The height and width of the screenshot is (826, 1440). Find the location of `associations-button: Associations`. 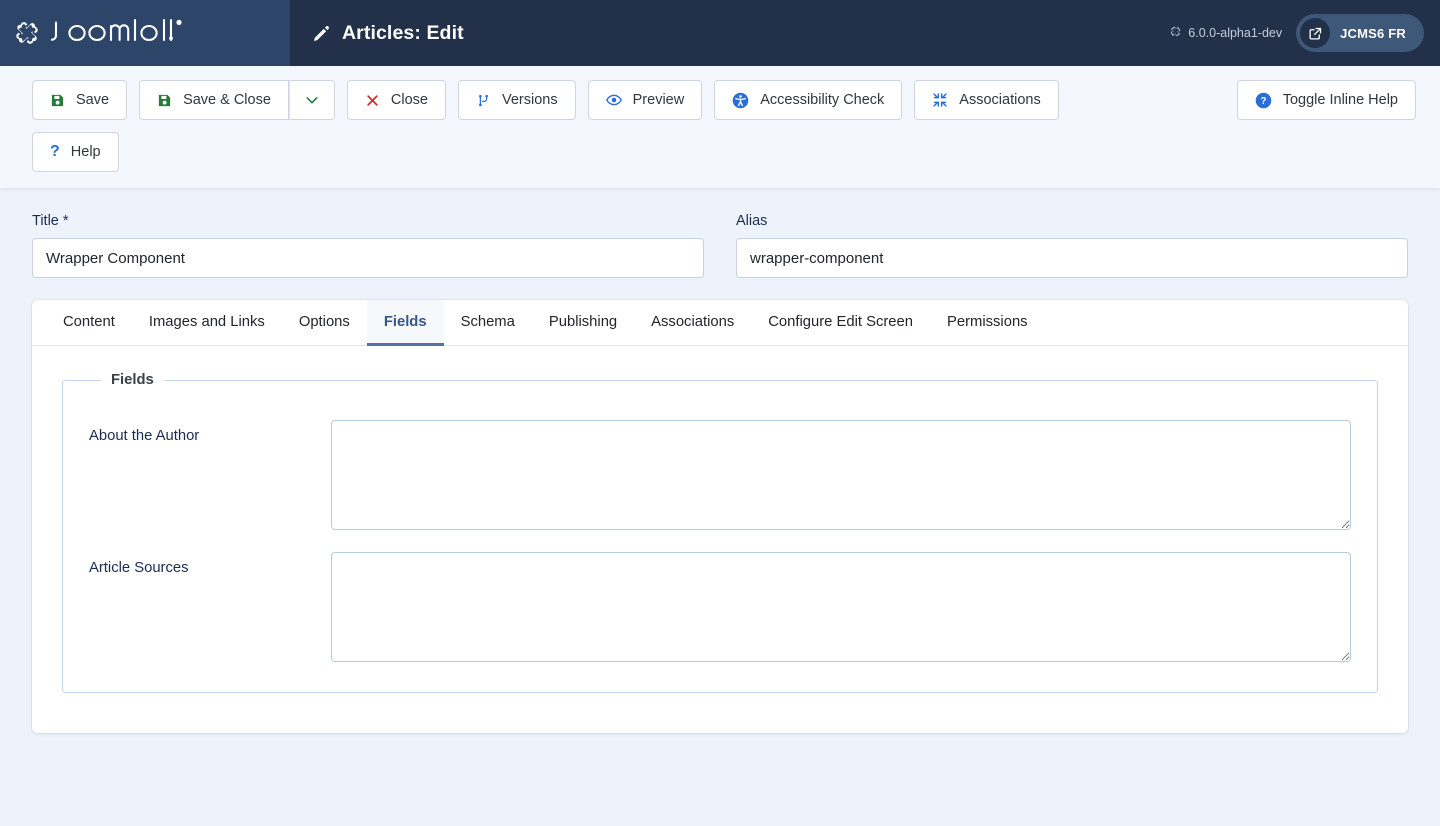

associations-button: Associations is located at coordinates (986, 100).